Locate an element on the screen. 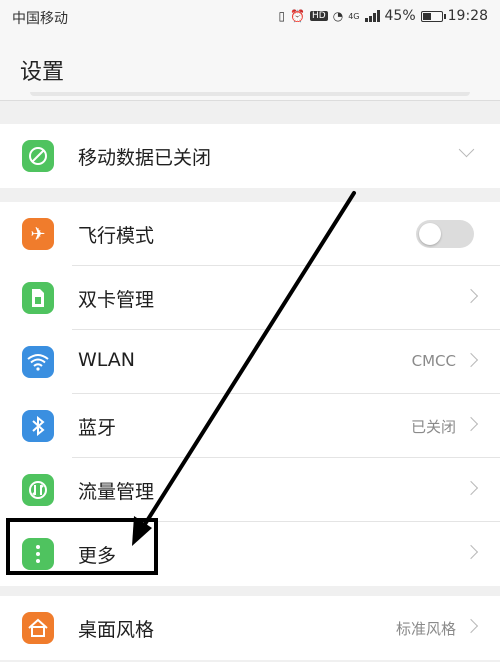 The width and height of the screenshot is (500, 662). setting-row-wlan: WLAN CMCC is located at coordinates (250, 362).